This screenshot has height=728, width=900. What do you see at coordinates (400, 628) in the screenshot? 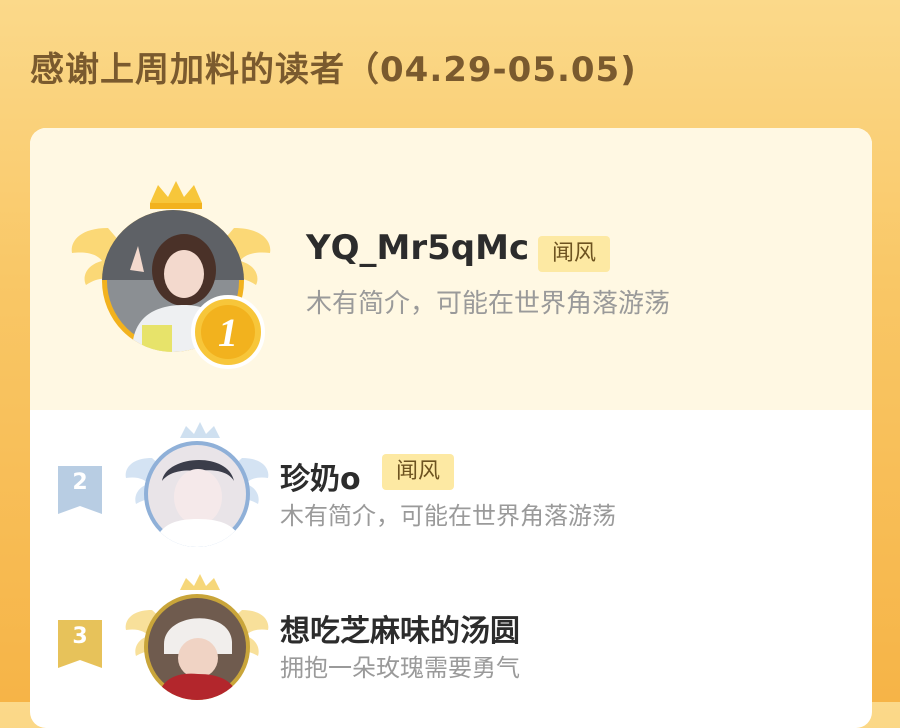
I see `reader-name: 想吃芝麻味的汤圆` at bounding box center [400, 628].